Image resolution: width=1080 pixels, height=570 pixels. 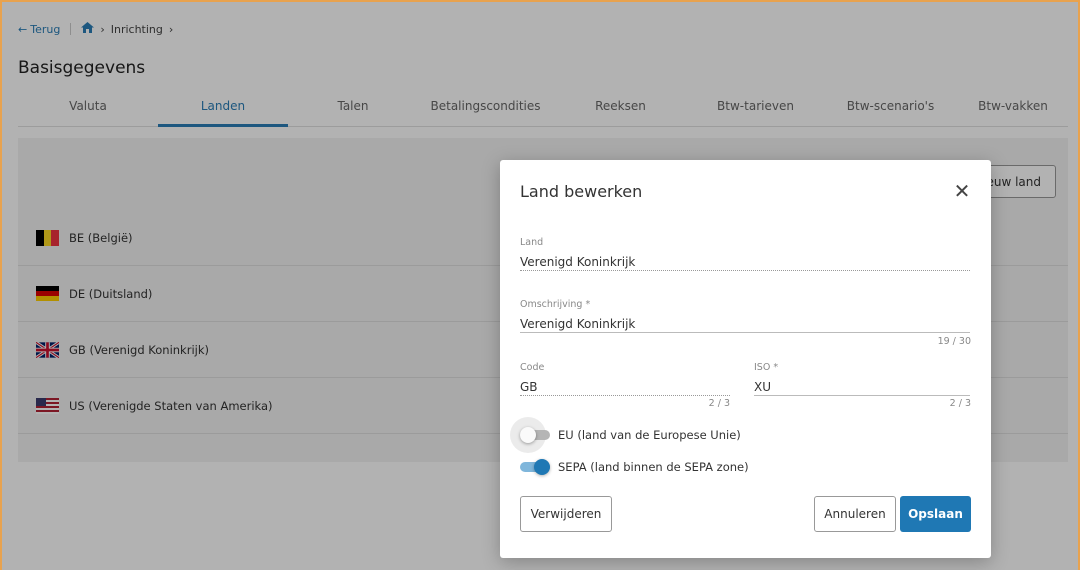 What do you see at coordinates (625, 395) in the screenshot?
I see `code-field-underline` at bounding box center [625, 395].